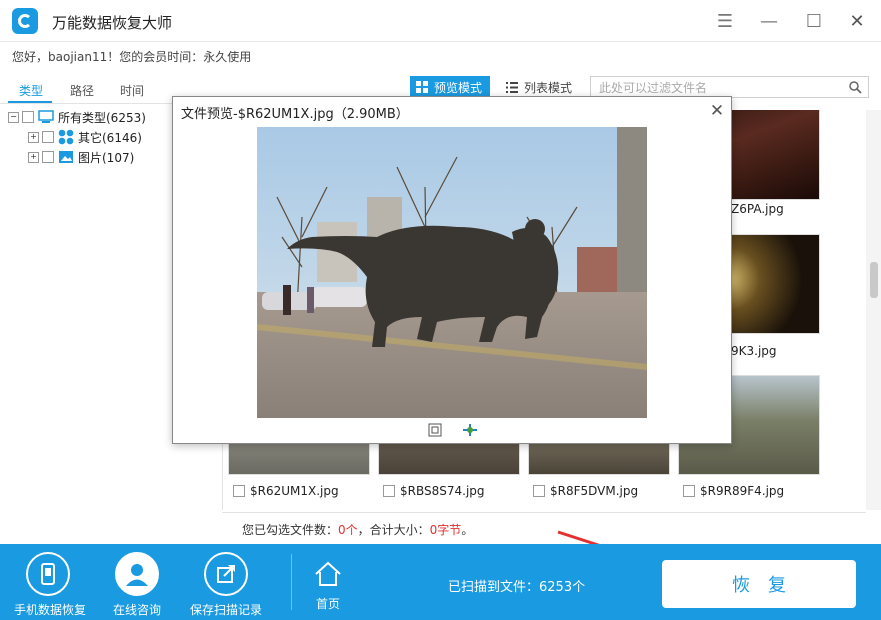 The height and width of the screenshot is (620, 881). What do you see at coordinates (66, 137) in the screenshot?
I see `apps-icon` at bounding box center [66, 137].